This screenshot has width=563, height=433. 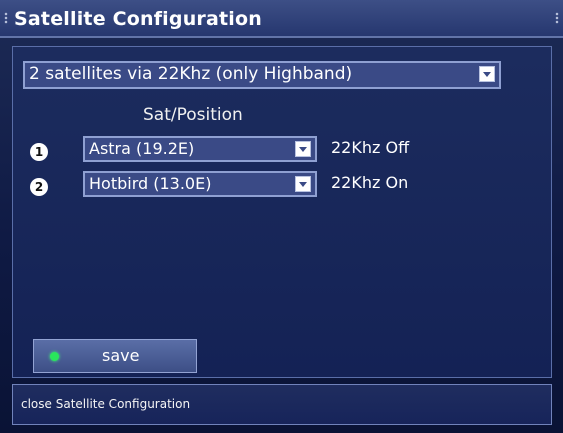 I want to click on satellite-2-dropdown: Hotbird (13.0E), so click(x=200, y=184).